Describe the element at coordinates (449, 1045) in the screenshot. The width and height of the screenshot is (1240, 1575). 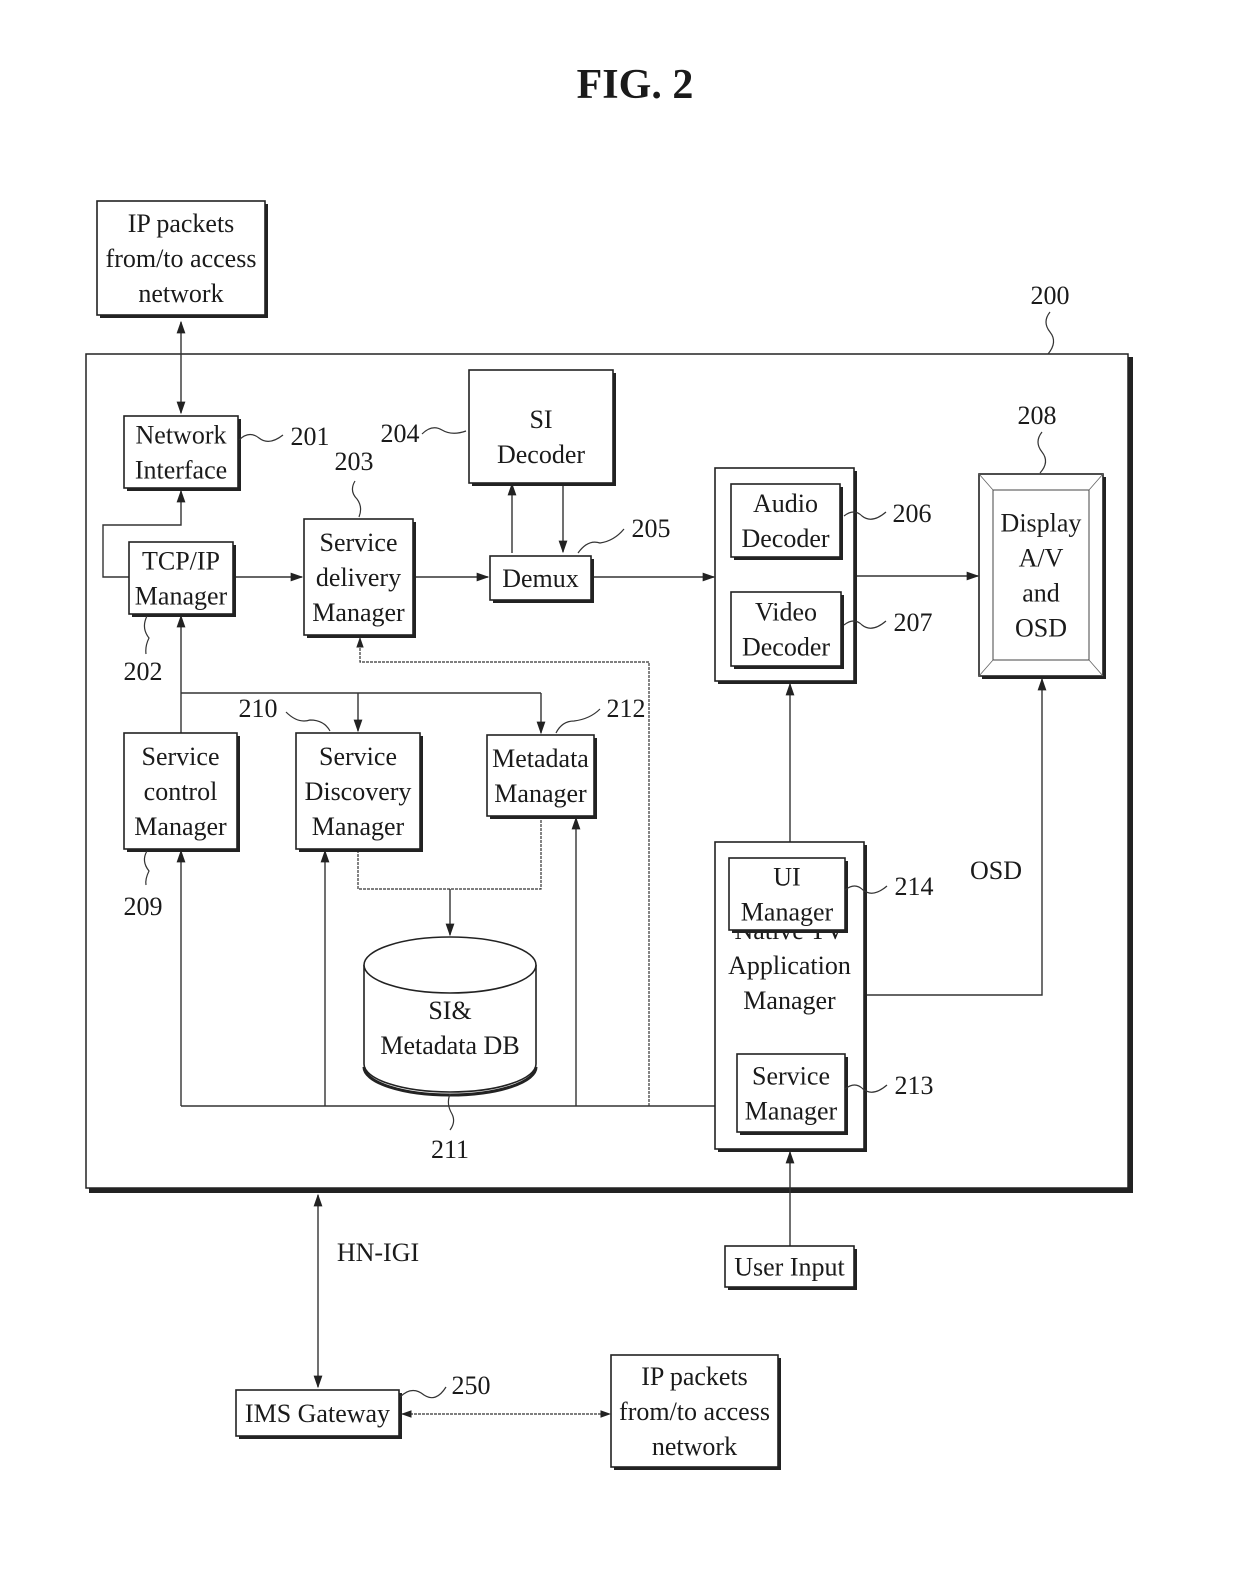
I see `block-si-metadata-db-label-line: Metadata DB` at that location.